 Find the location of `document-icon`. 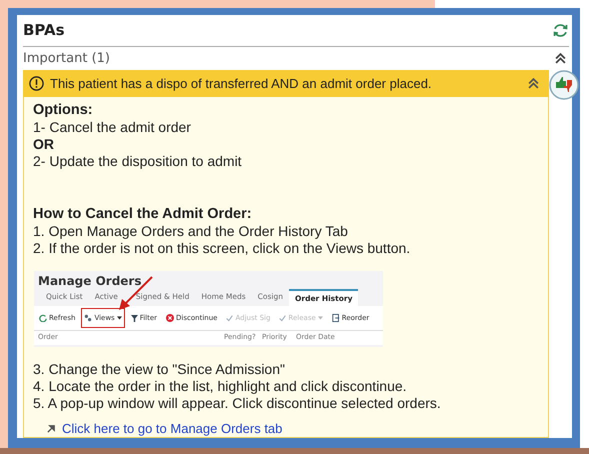

document-icon is located at coordinates (336, 318).